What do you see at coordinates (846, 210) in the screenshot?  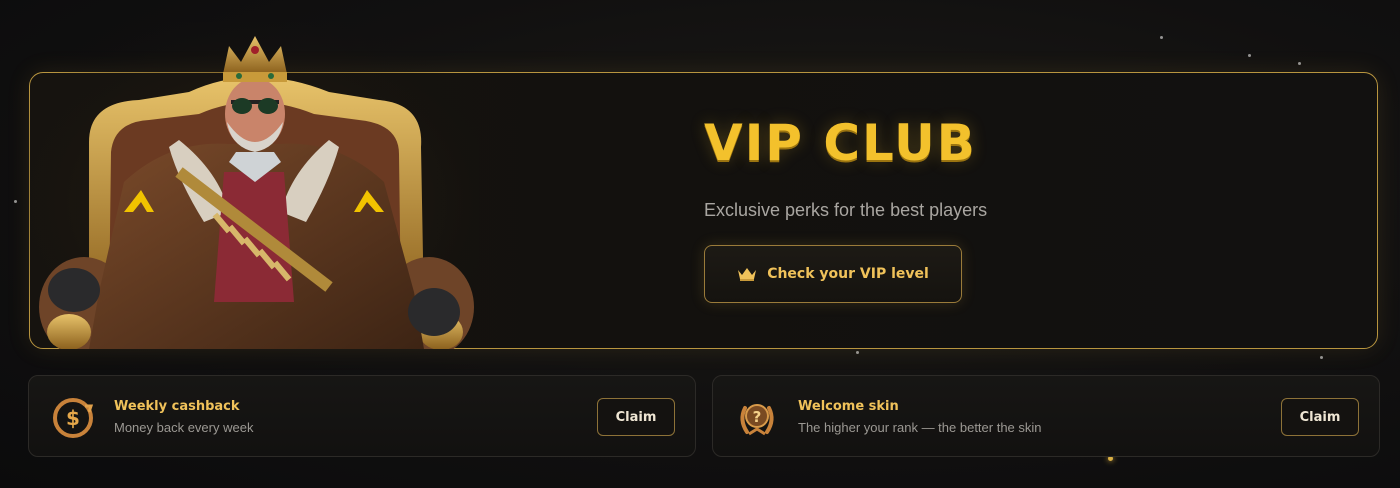 I see `banner-subtitle: Exclusive perks for the best players` at bounding box center [846, 210].